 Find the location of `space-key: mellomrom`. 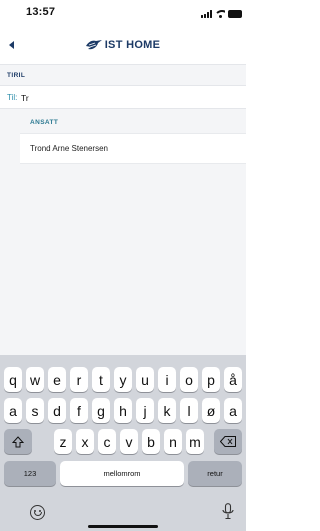

space-key: mellomrom is located at coordinates (122, 473).